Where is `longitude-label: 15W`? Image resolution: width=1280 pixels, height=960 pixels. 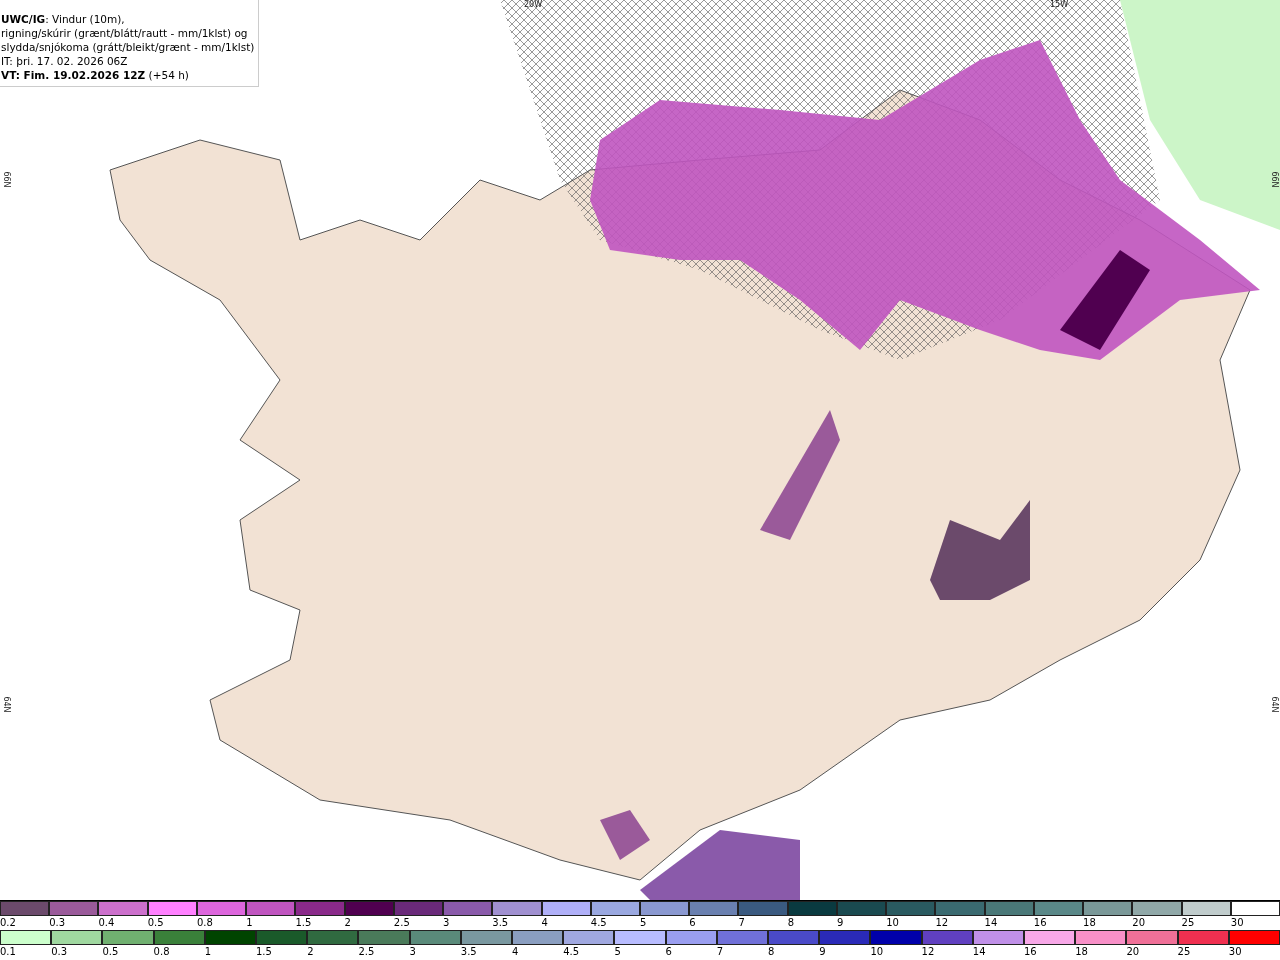 longitude-label: 15W is located at coordinates (1059, 4).